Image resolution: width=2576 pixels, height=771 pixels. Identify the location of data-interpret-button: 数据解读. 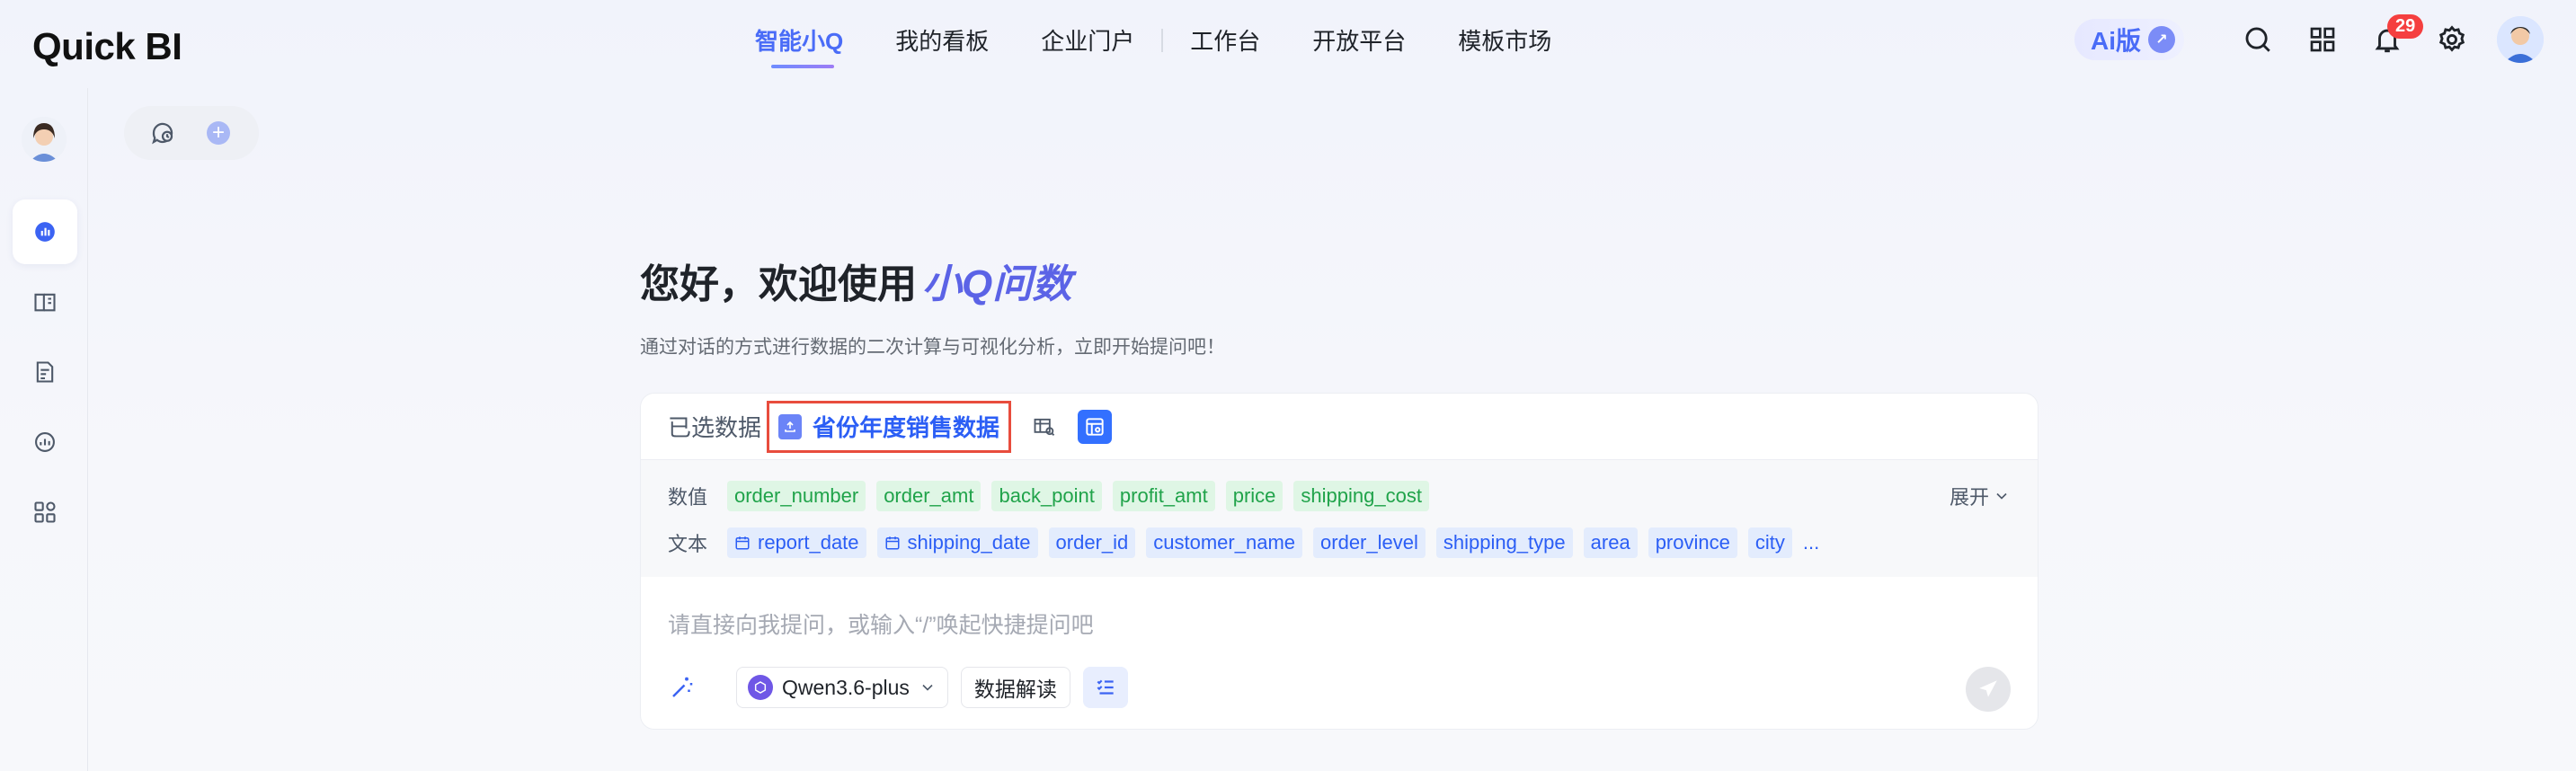
(1015, 688).